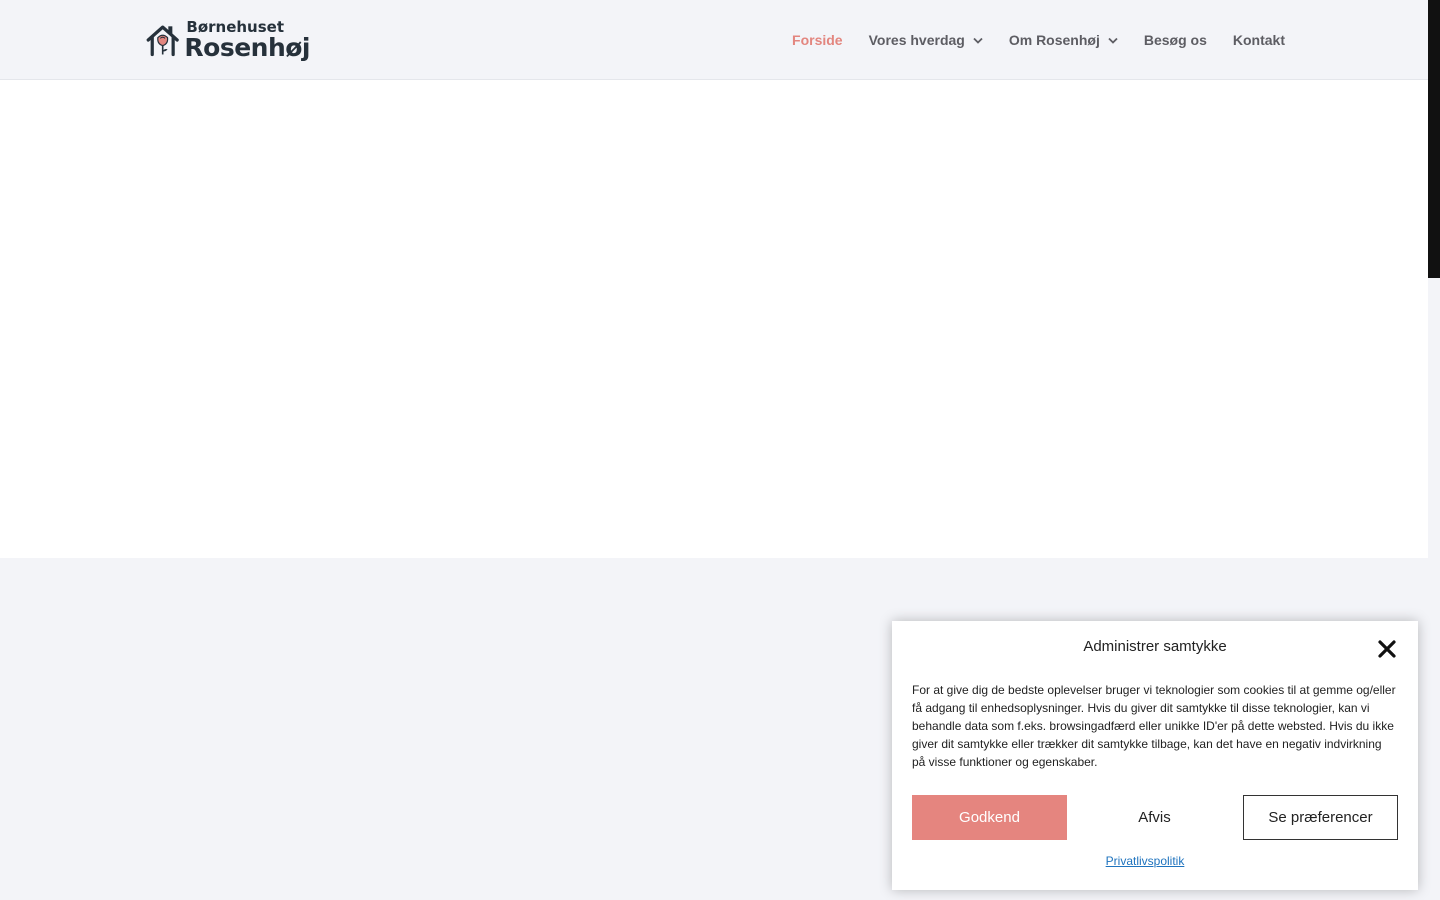 The image size is (1440, 900). I want to click on privacy-policy-link: Privatlivspolitik, so click(1145, 861).